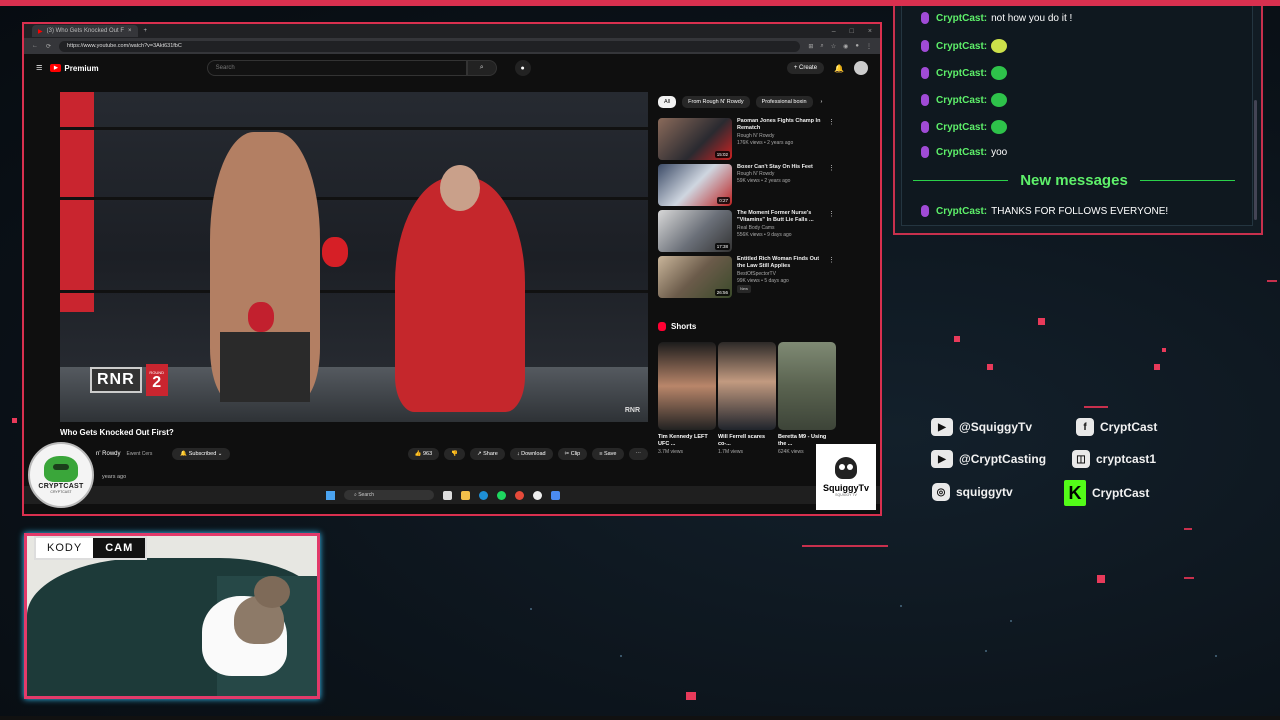  Describe the element at coordinates (632, 410) in the screenshot. I see `video-watermark: RNR` at that location.